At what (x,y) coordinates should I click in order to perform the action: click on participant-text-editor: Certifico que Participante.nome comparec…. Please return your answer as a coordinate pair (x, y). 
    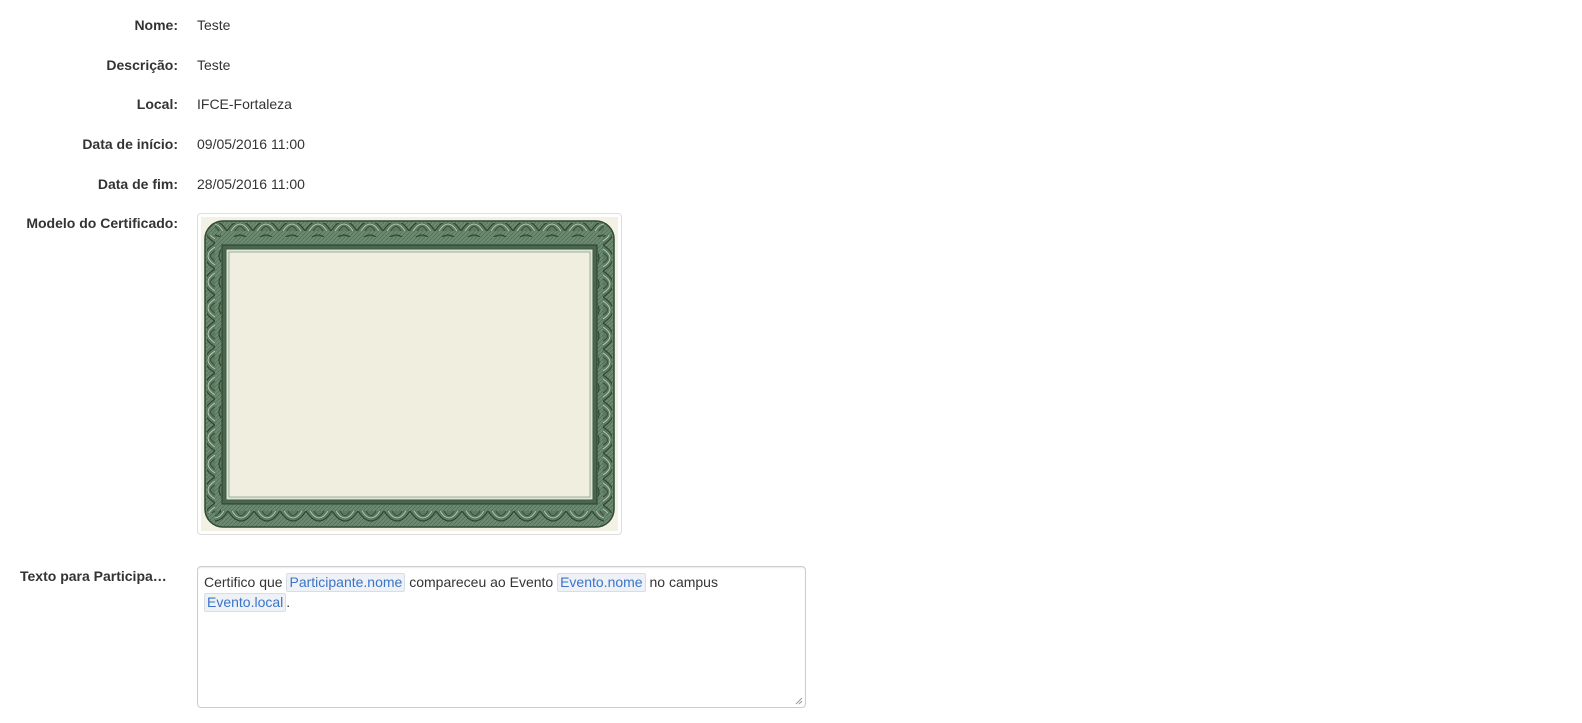
    Looking at the image, I should click on (501, 637).